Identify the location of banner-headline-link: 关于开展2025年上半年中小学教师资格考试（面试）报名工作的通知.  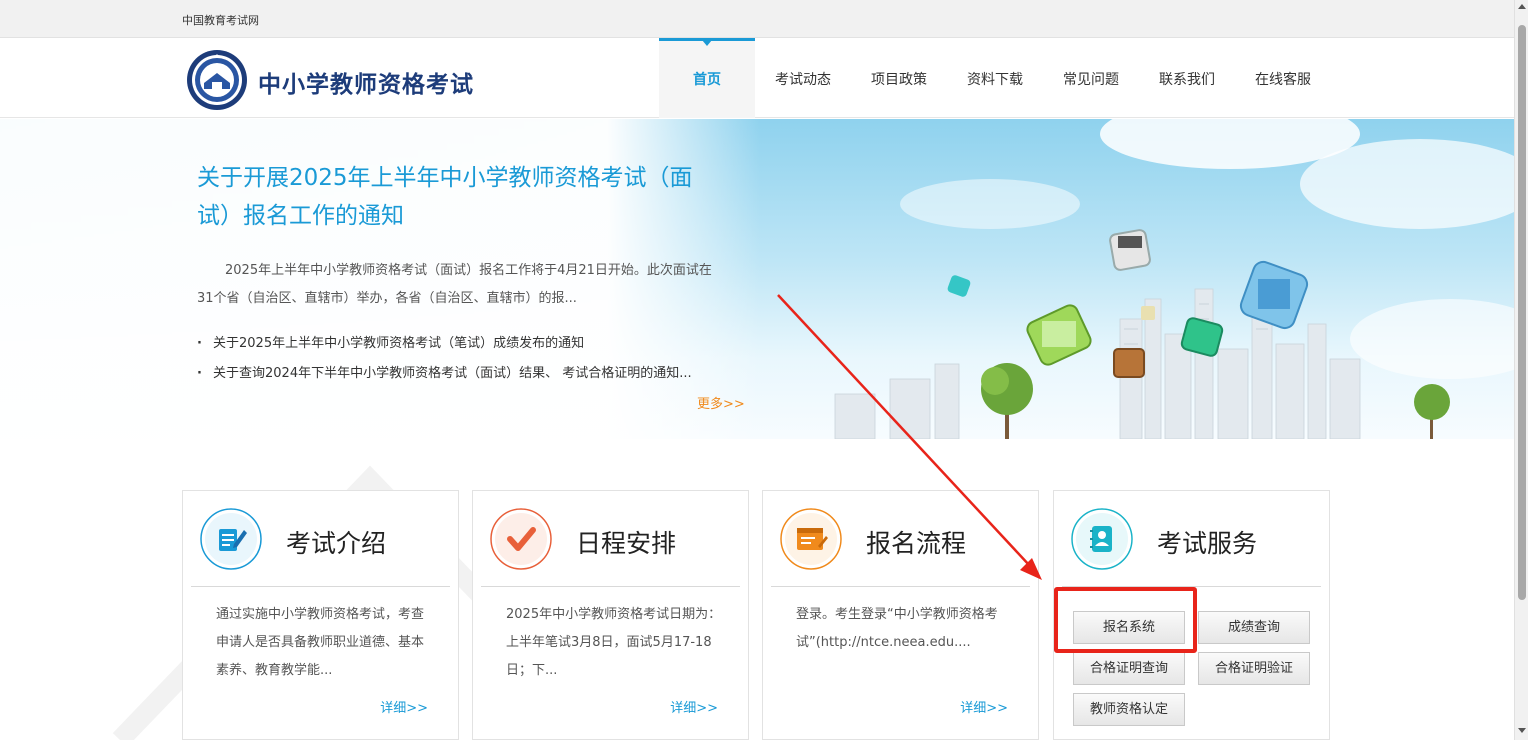
(462, 197).